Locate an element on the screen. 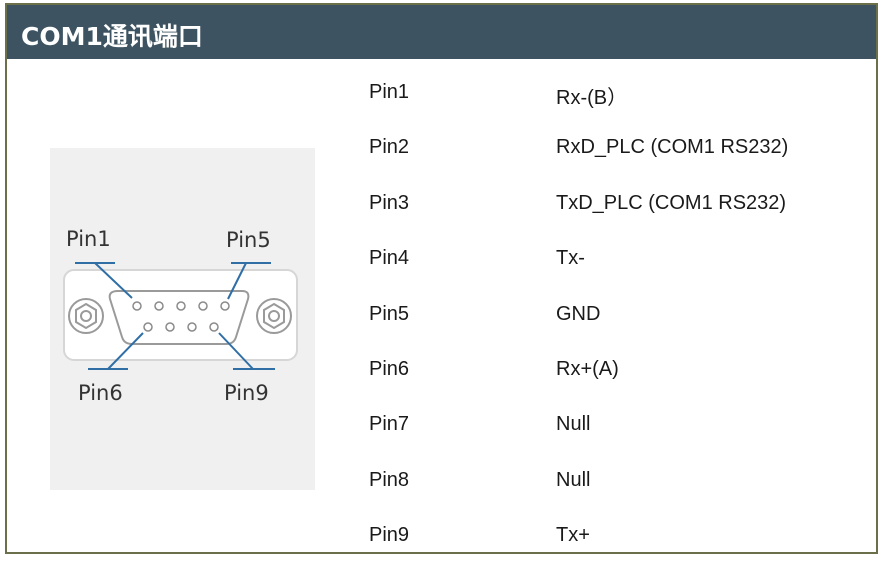 The image size is (885, 561). section-header: COM1通讯端口 is located at coordinates (441, 32).